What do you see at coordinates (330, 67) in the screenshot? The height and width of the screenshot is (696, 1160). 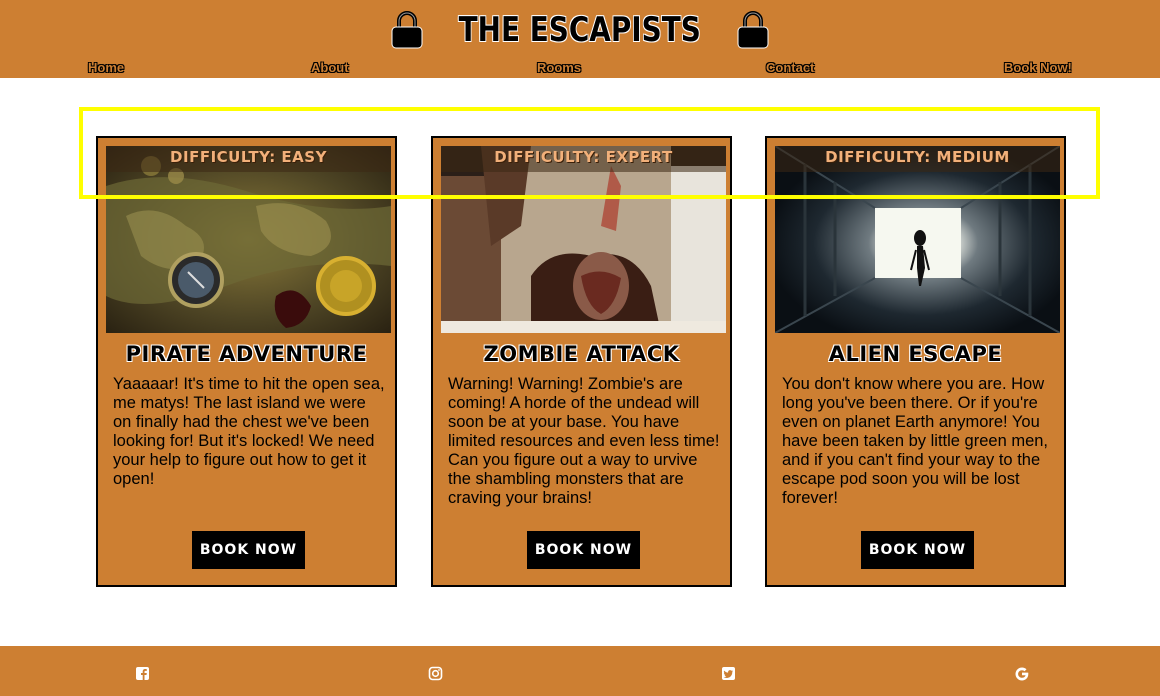 I see `nav-about: About` at bounding box center [330, 67].